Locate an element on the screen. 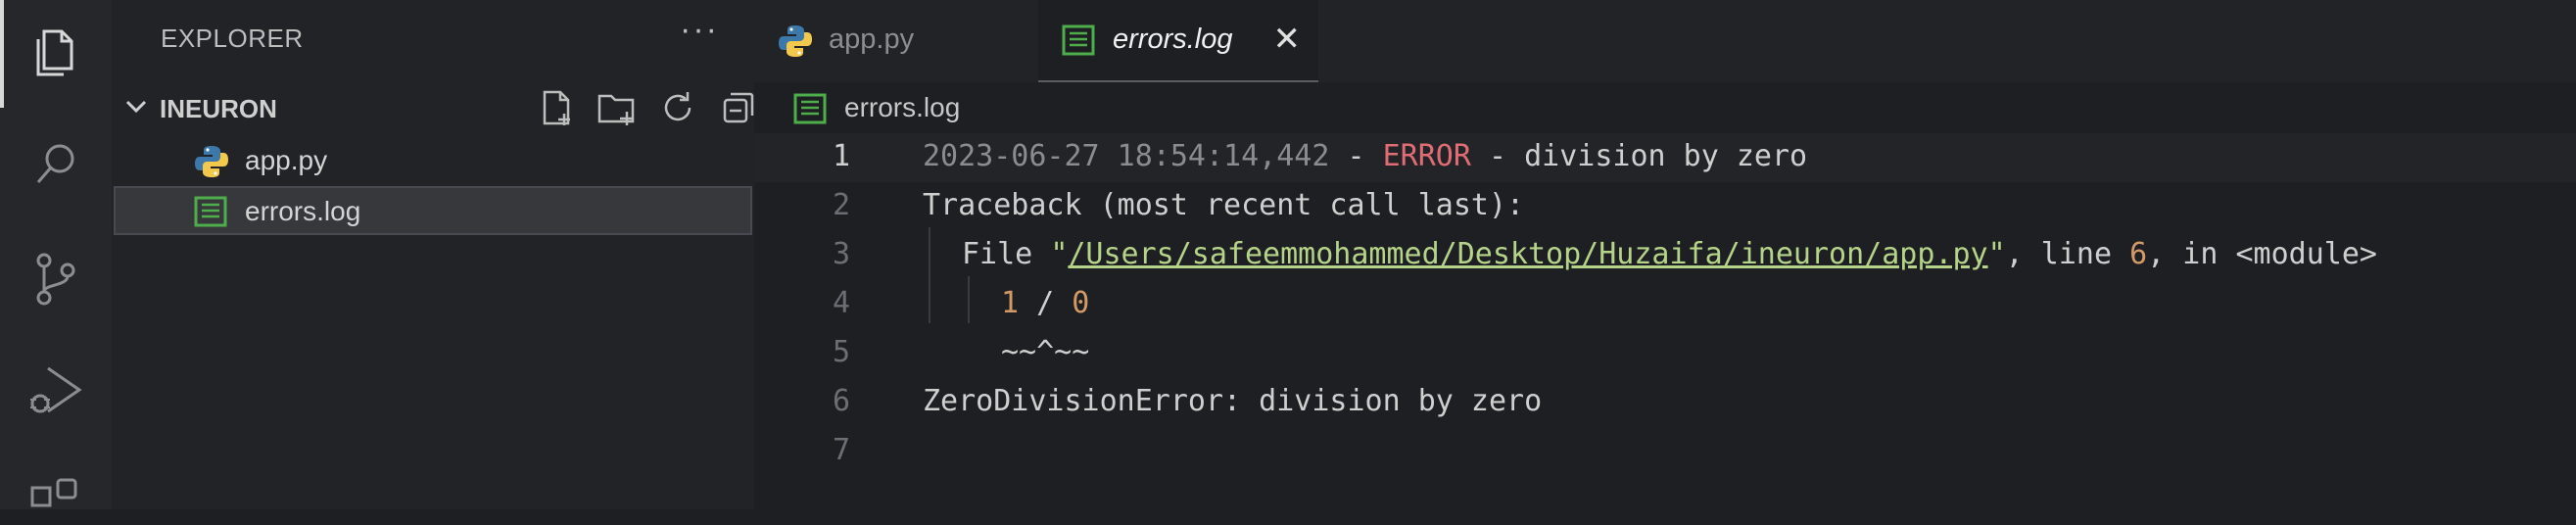 The height and width of the screenshot is (525, 2576). breadcrumb-file: errors.log is located at coordinates (902, 107).